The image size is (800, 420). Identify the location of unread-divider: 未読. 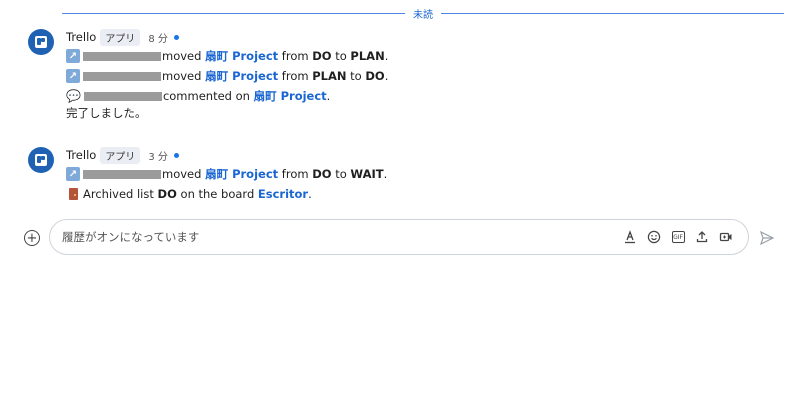
(400, 13).